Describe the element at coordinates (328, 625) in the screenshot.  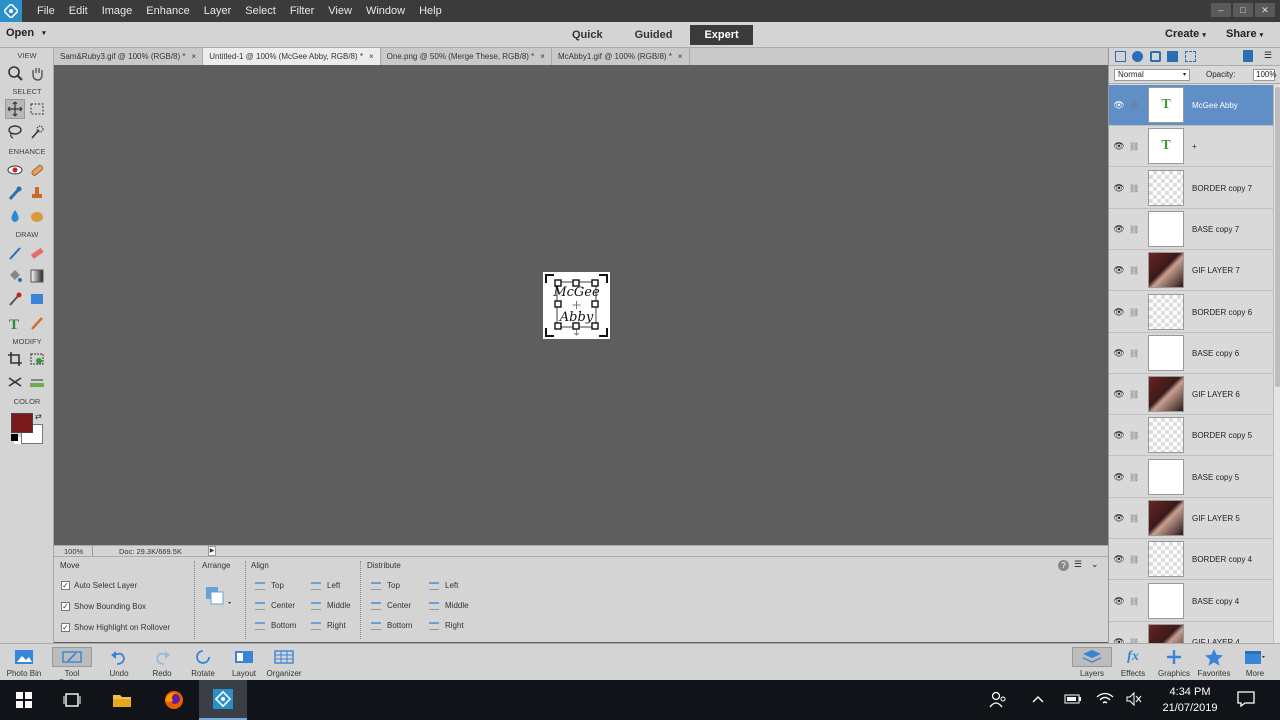
I see `align-right-button: Right` at that location.